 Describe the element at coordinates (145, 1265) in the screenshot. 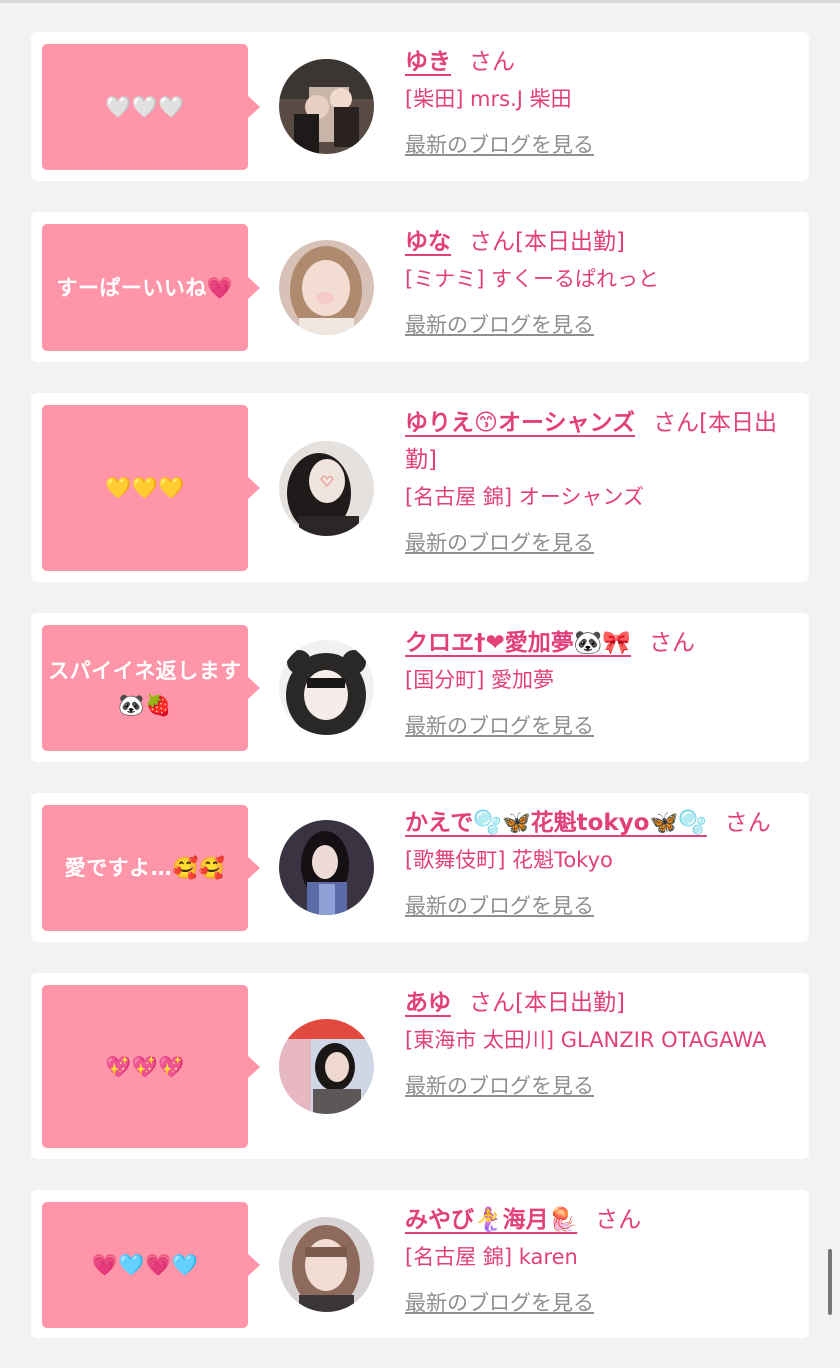

I see `comment-text: 💗🩵💗🩵` at that location.